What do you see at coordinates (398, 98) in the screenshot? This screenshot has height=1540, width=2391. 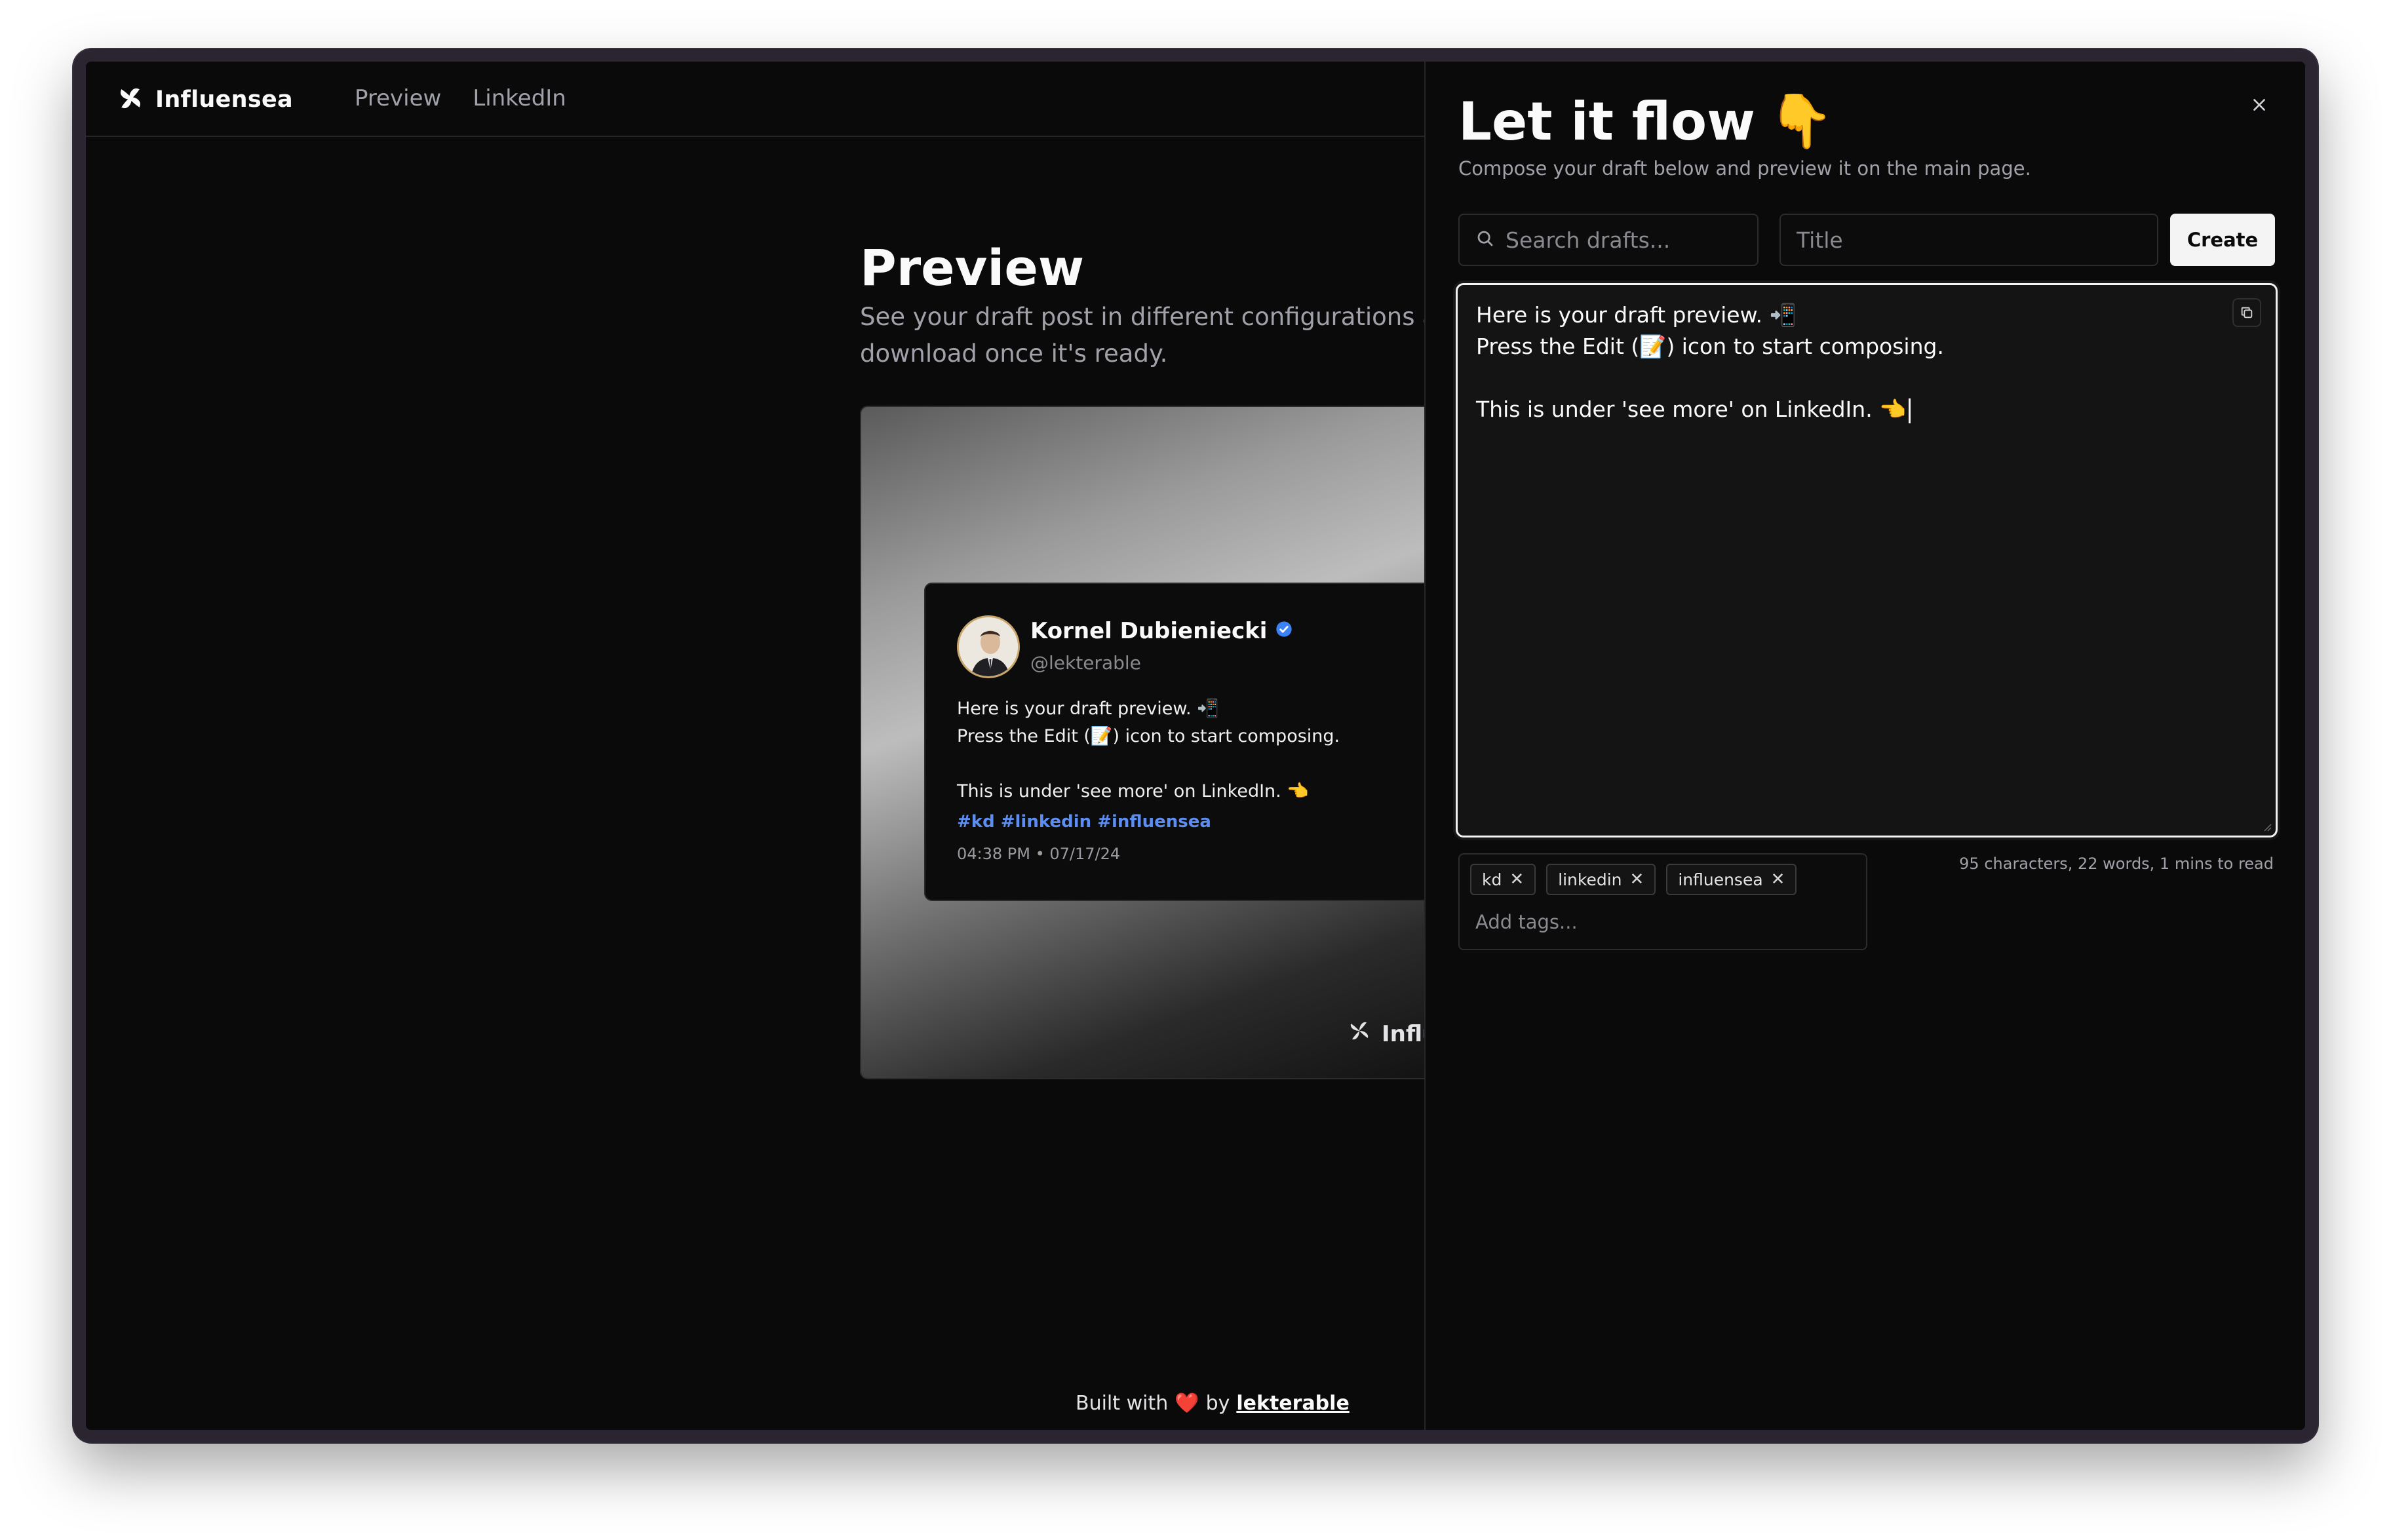 I see `nav-link-preview: Preview` at bounding box center [398, 98].